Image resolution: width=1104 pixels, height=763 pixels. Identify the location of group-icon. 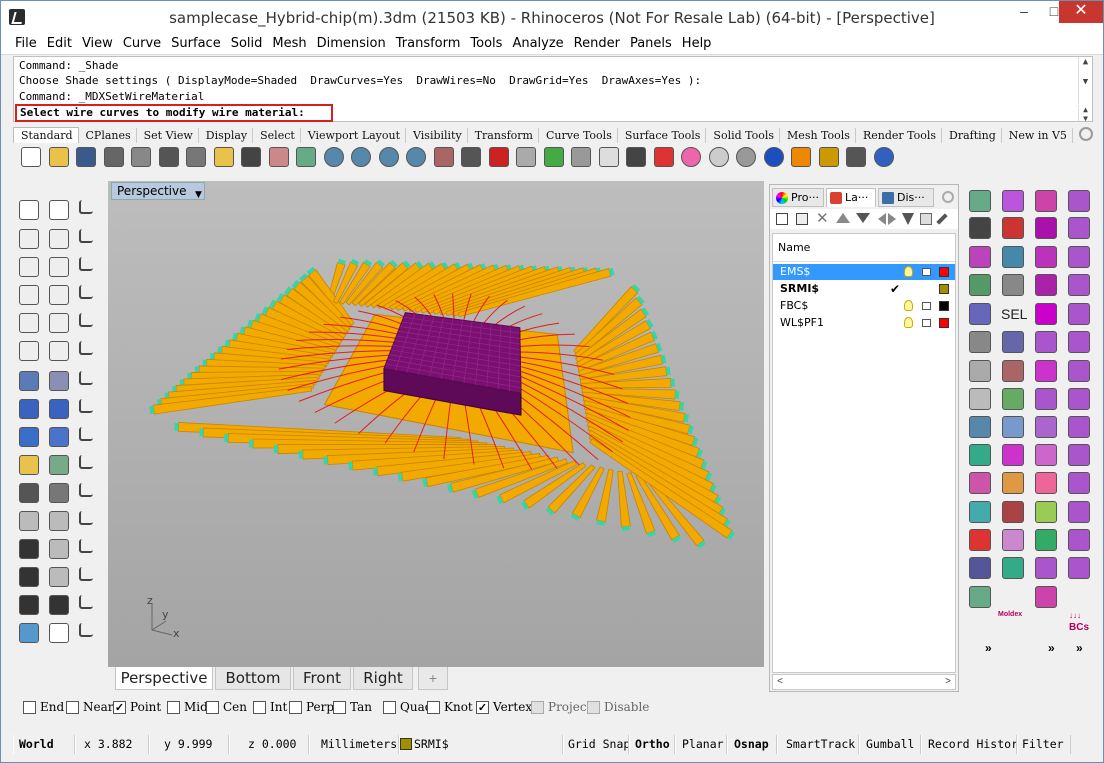
(29, 521).